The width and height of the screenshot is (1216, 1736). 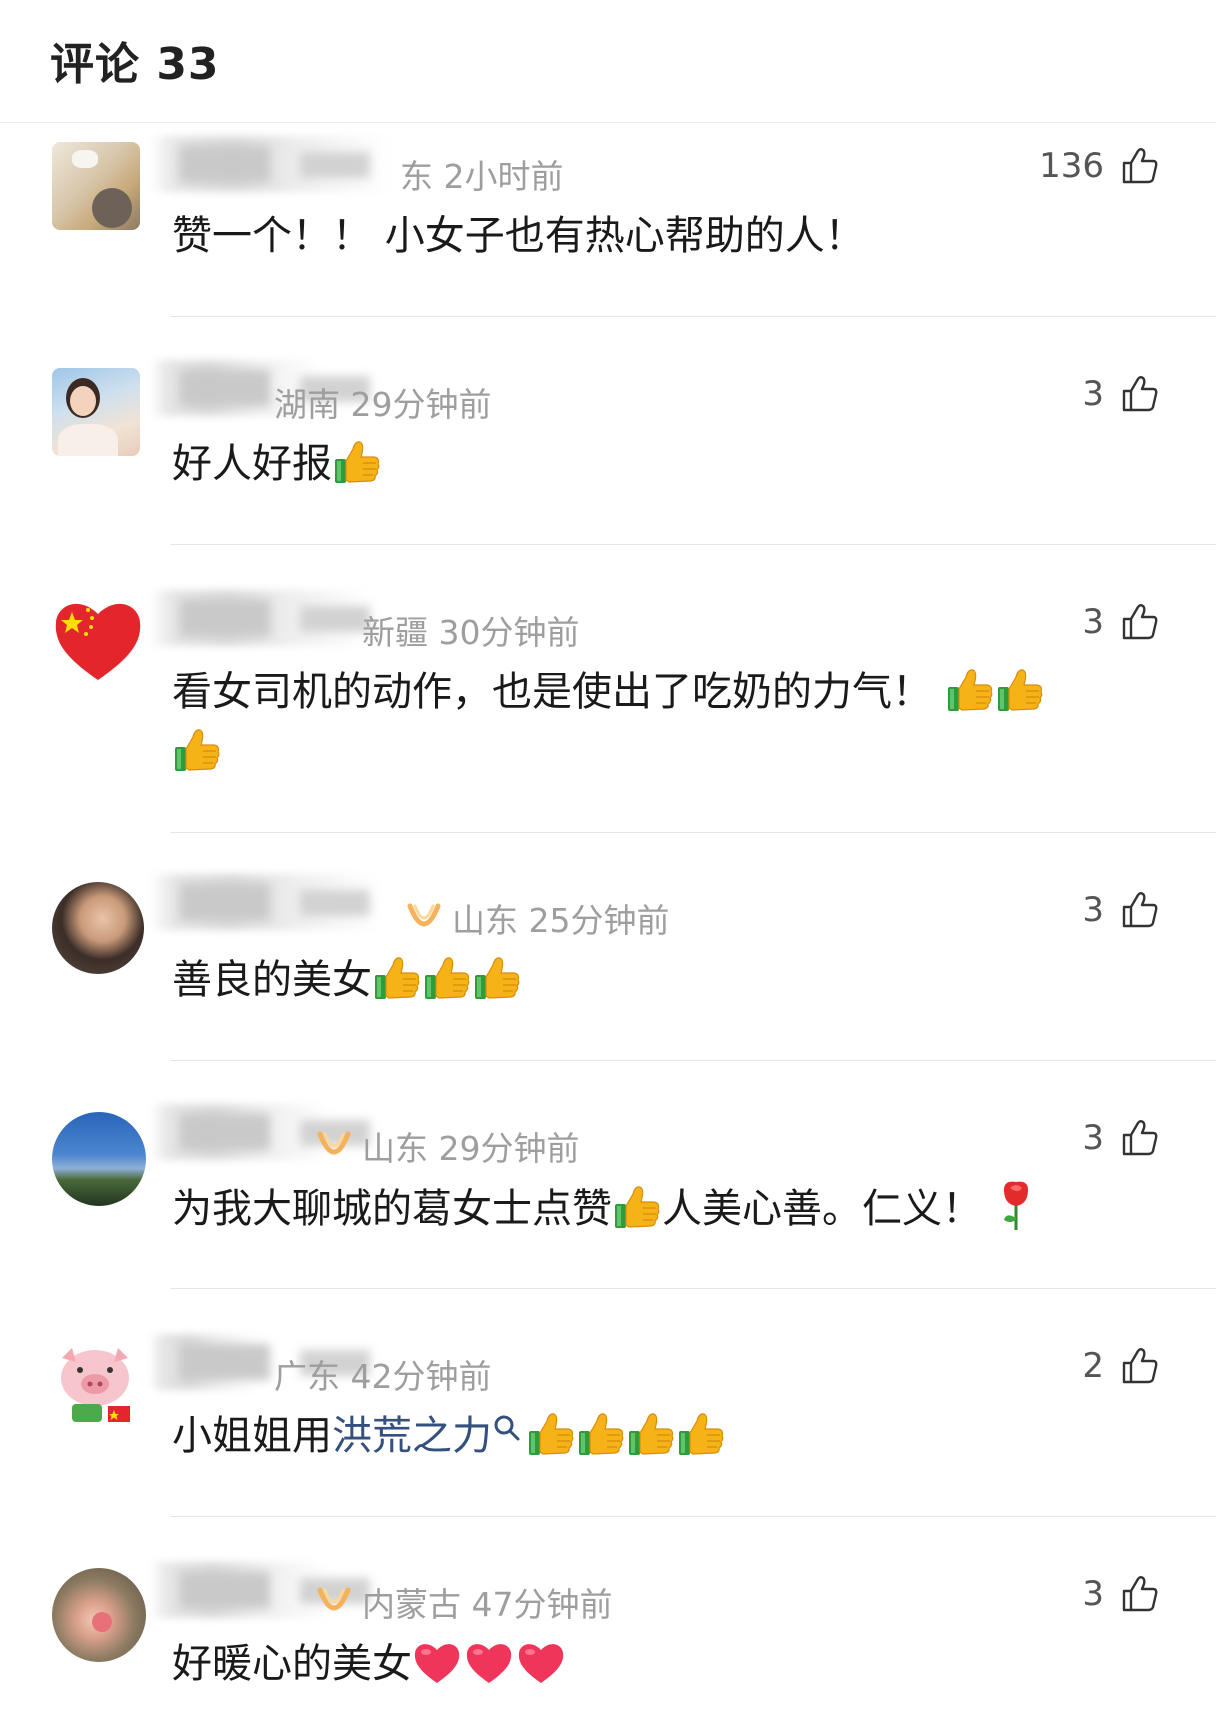 I want to click on like-count: 136, so click(x=1071, y=166).